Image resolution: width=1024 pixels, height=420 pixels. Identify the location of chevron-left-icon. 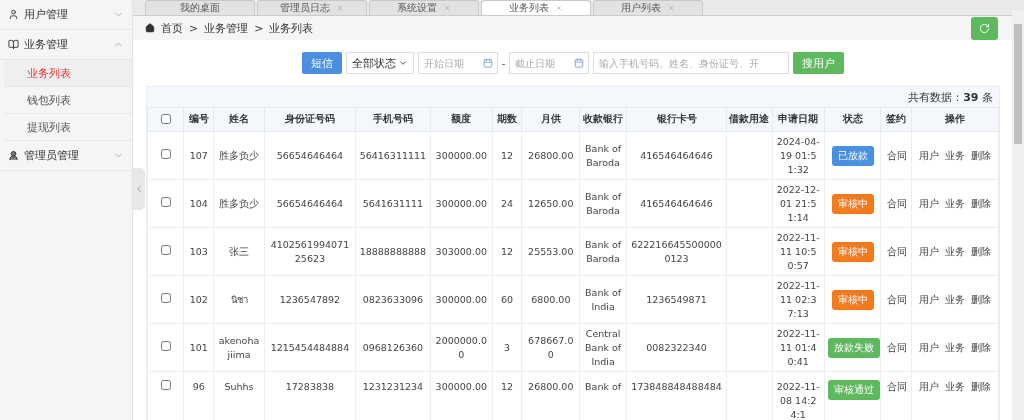
(139, 189).